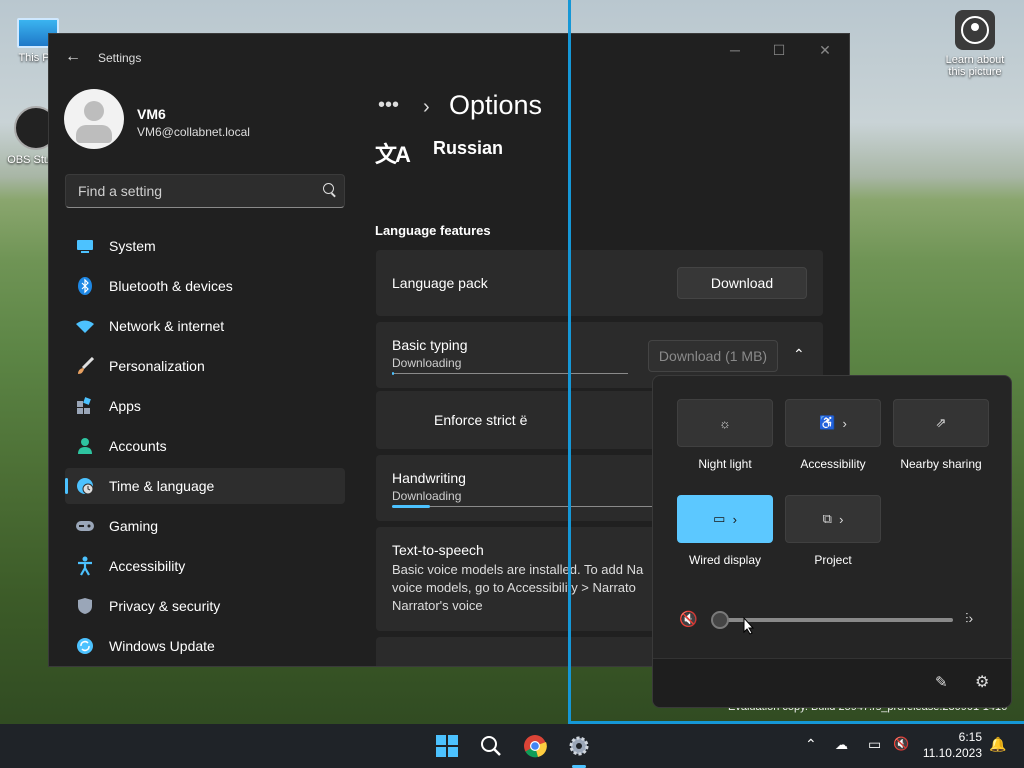 Image resolution: width=1024 pixels, height=768 pixels. Describe the element at coordinates (205, 606) in the screenshot. I see `sidebar-item-privacy: Privacy & security` at that location.